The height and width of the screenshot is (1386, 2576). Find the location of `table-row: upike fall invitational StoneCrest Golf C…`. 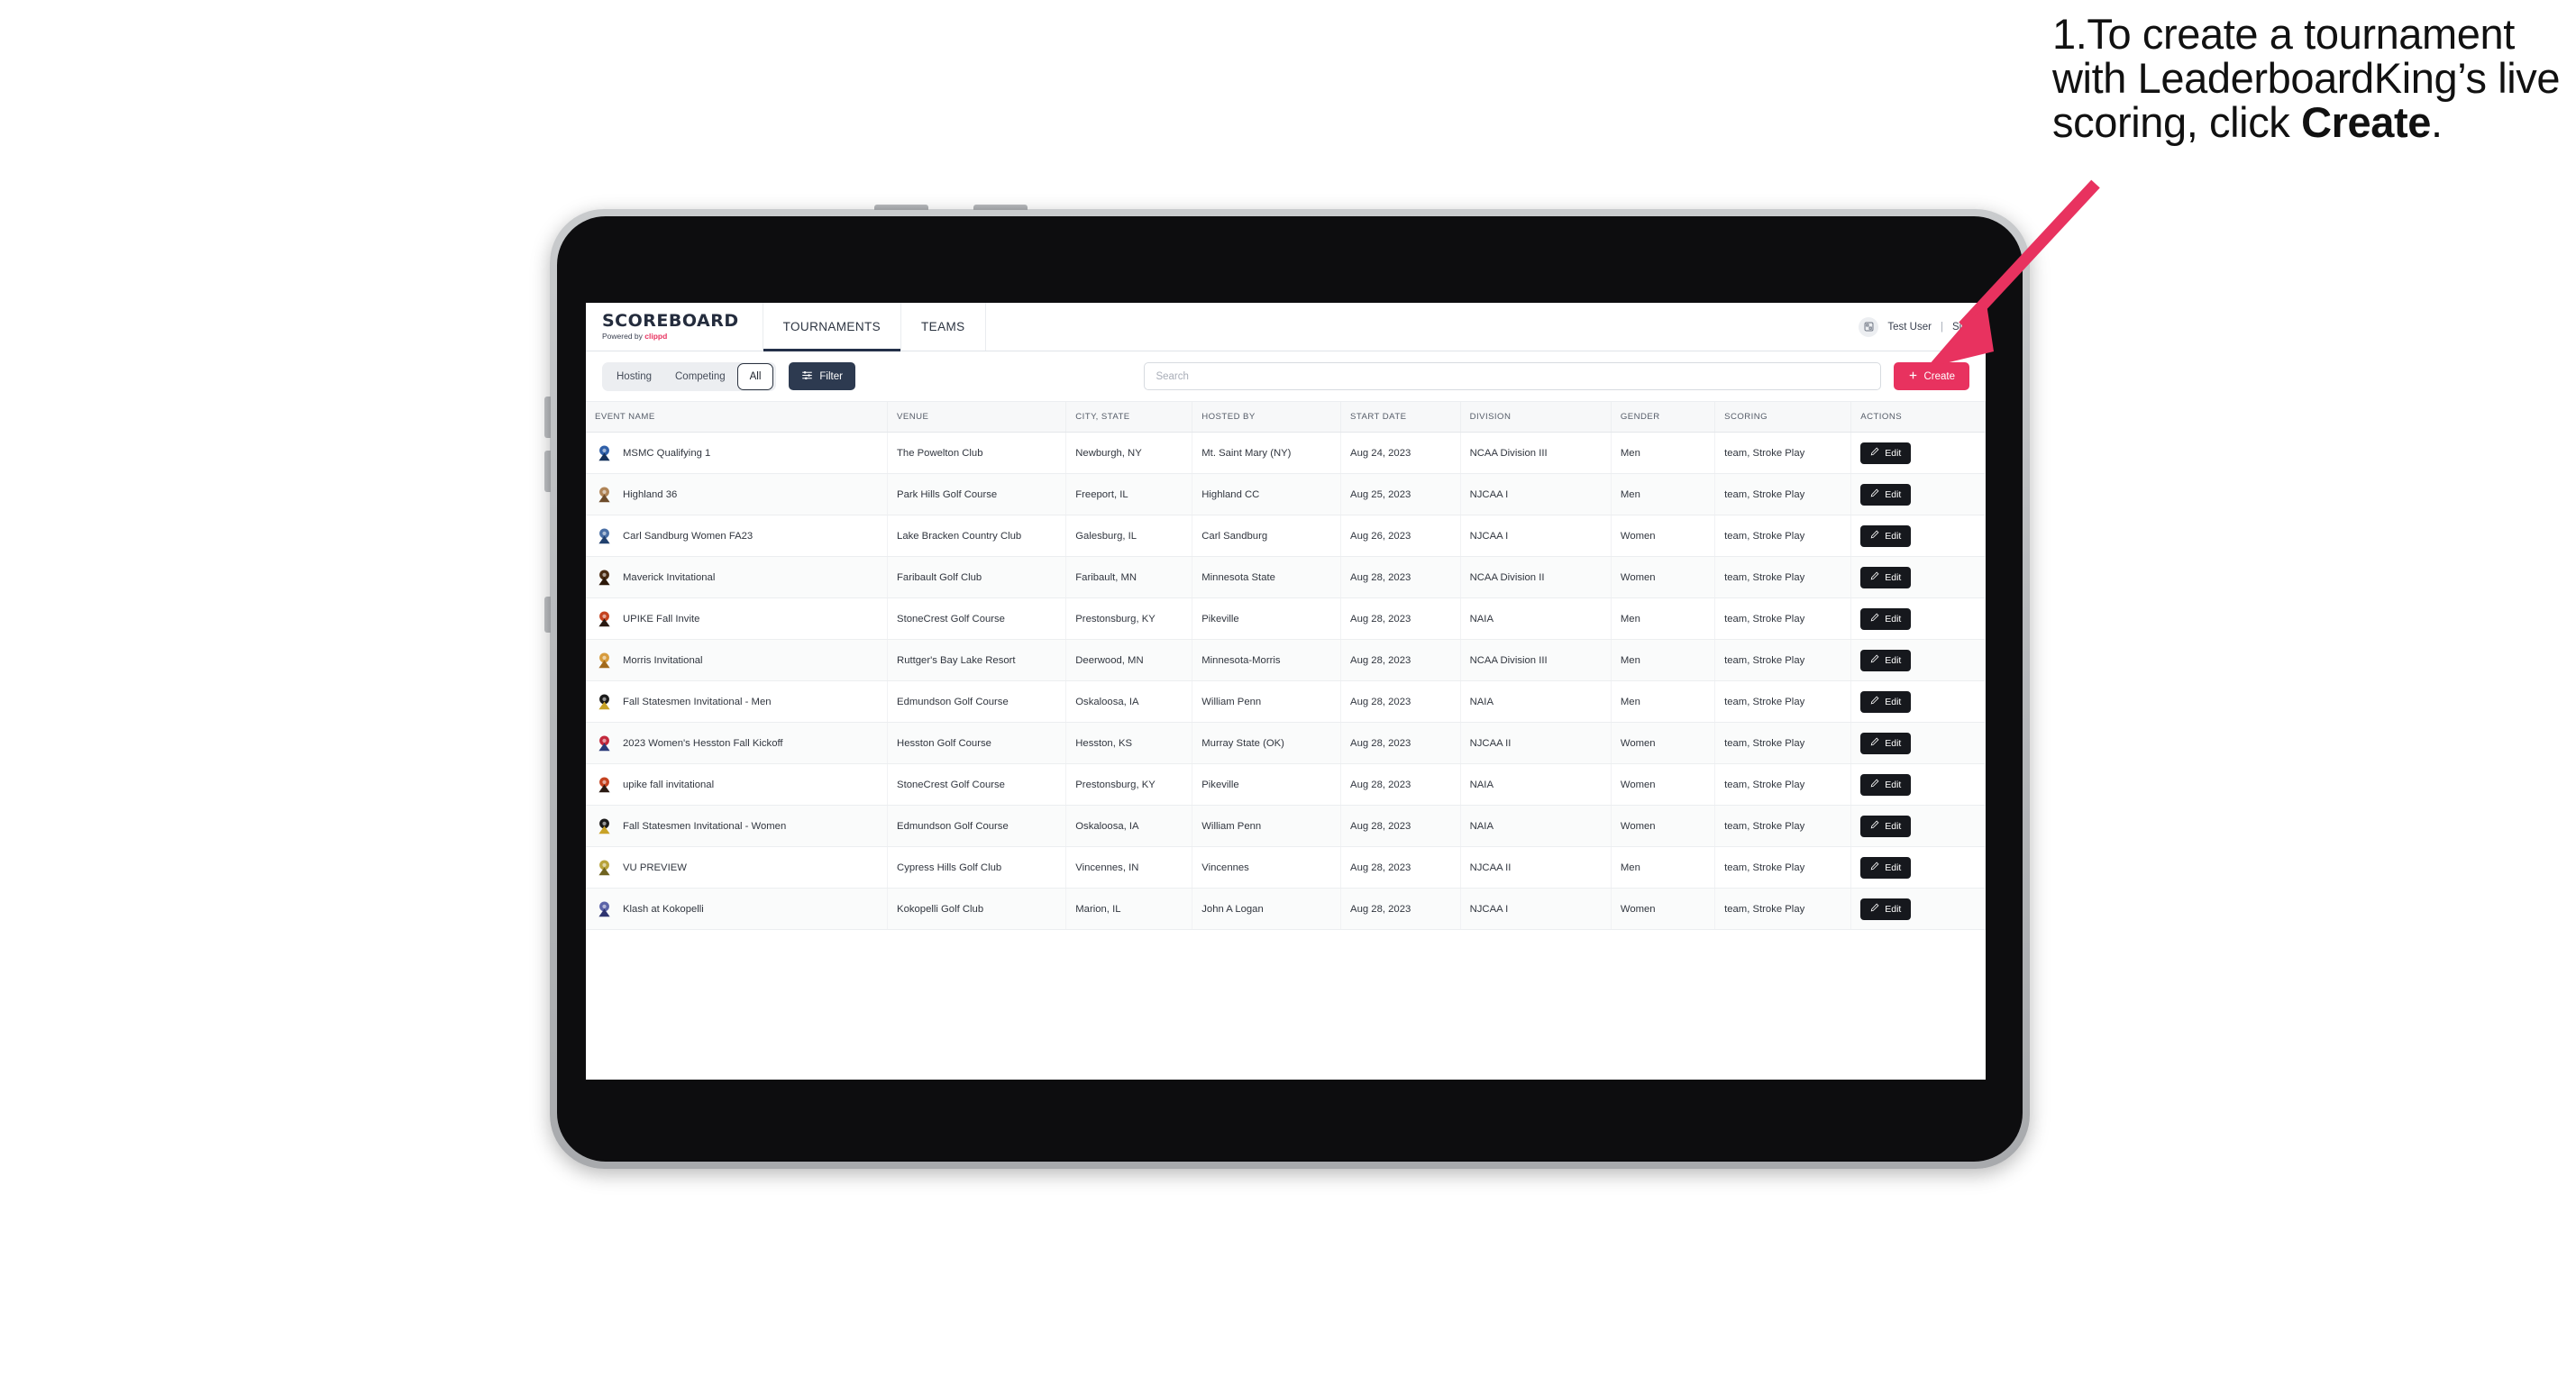

table-row: upike fall invitational StoneCrest Golf C… is located at coordinates (1286, 784).